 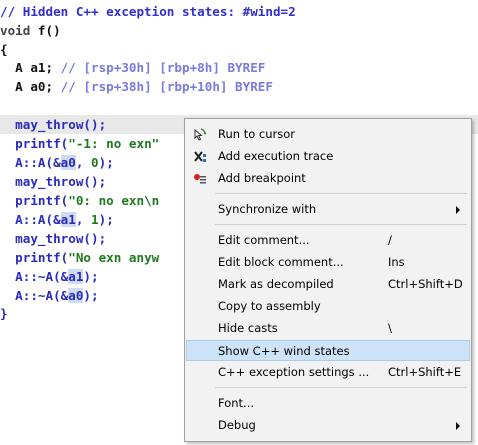 I want to click on code-token: A a1;, so click(x=30, y=67).